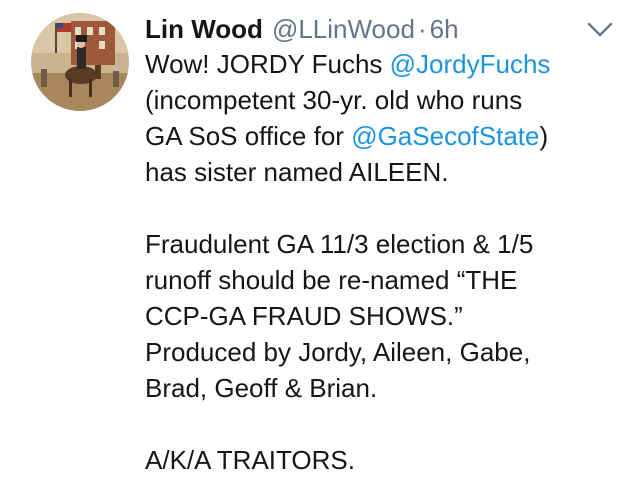  What do you see at coordinates (338, 352) in the screenshot?
I see `text-line: Produced by Jordy, Aileen, Gabe,` at bounding box center [338, 352].